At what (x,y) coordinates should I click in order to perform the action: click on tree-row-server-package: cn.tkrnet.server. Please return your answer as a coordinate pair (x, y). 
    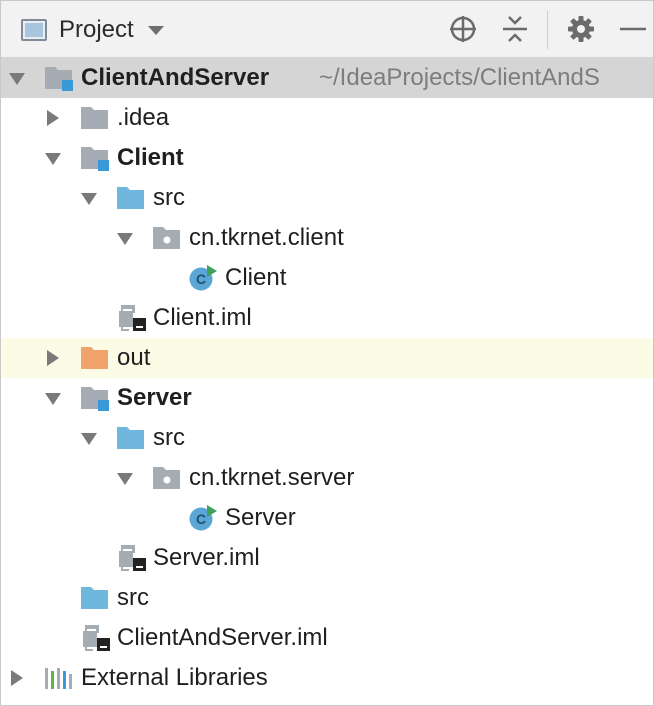
    Looking at the image, I should click on (327, 478).